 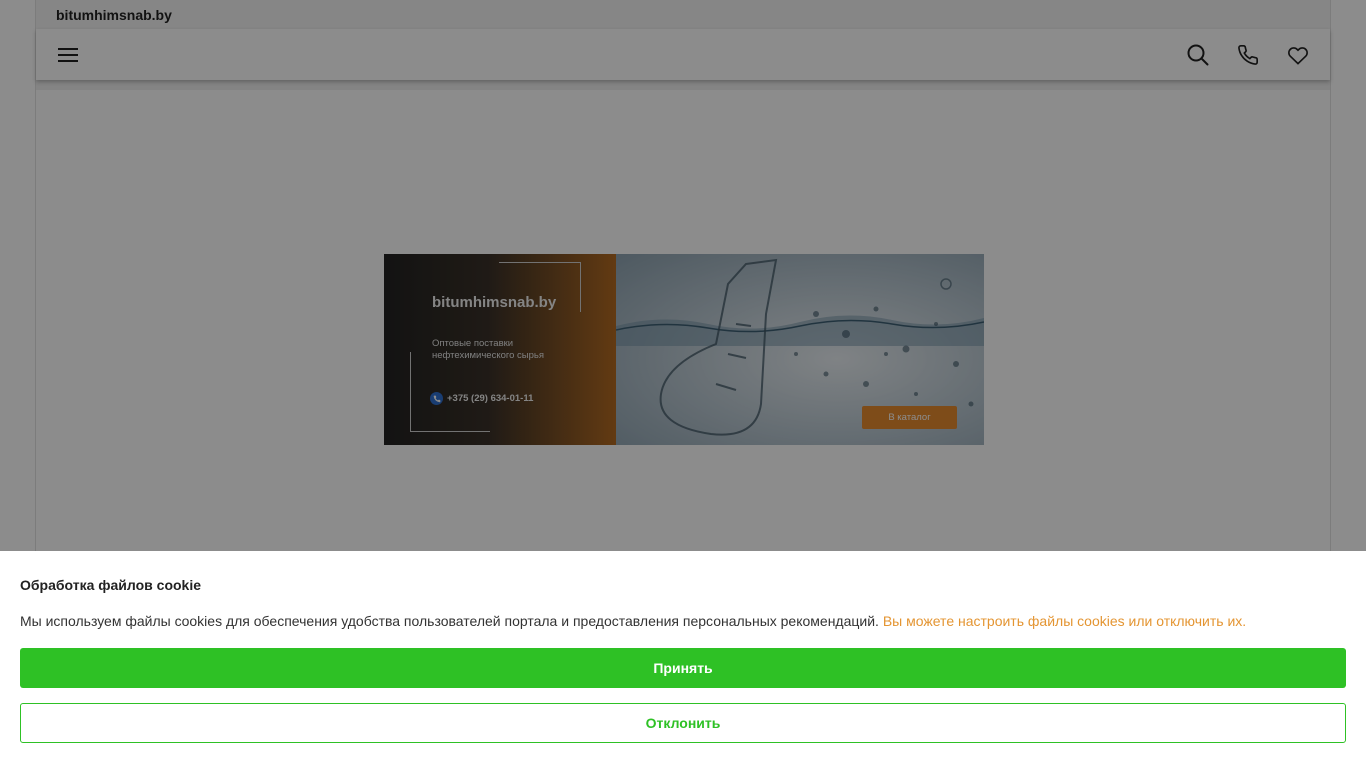 I want to click on accept-button: Принять, so click(x=683, y=668).